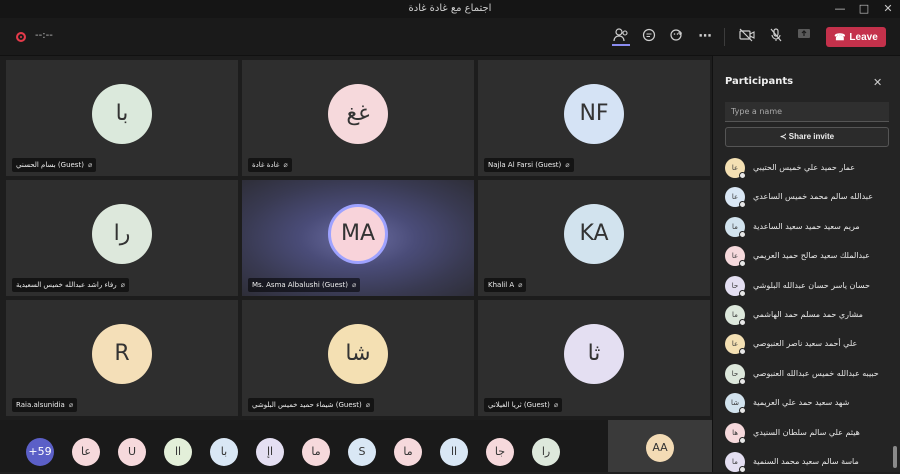 This screenshot has height=474, width=900. What do you see at coordinates (122, 354) in the screenshot?
I see `participant-avatar: R` at bounding box center [122, 354].